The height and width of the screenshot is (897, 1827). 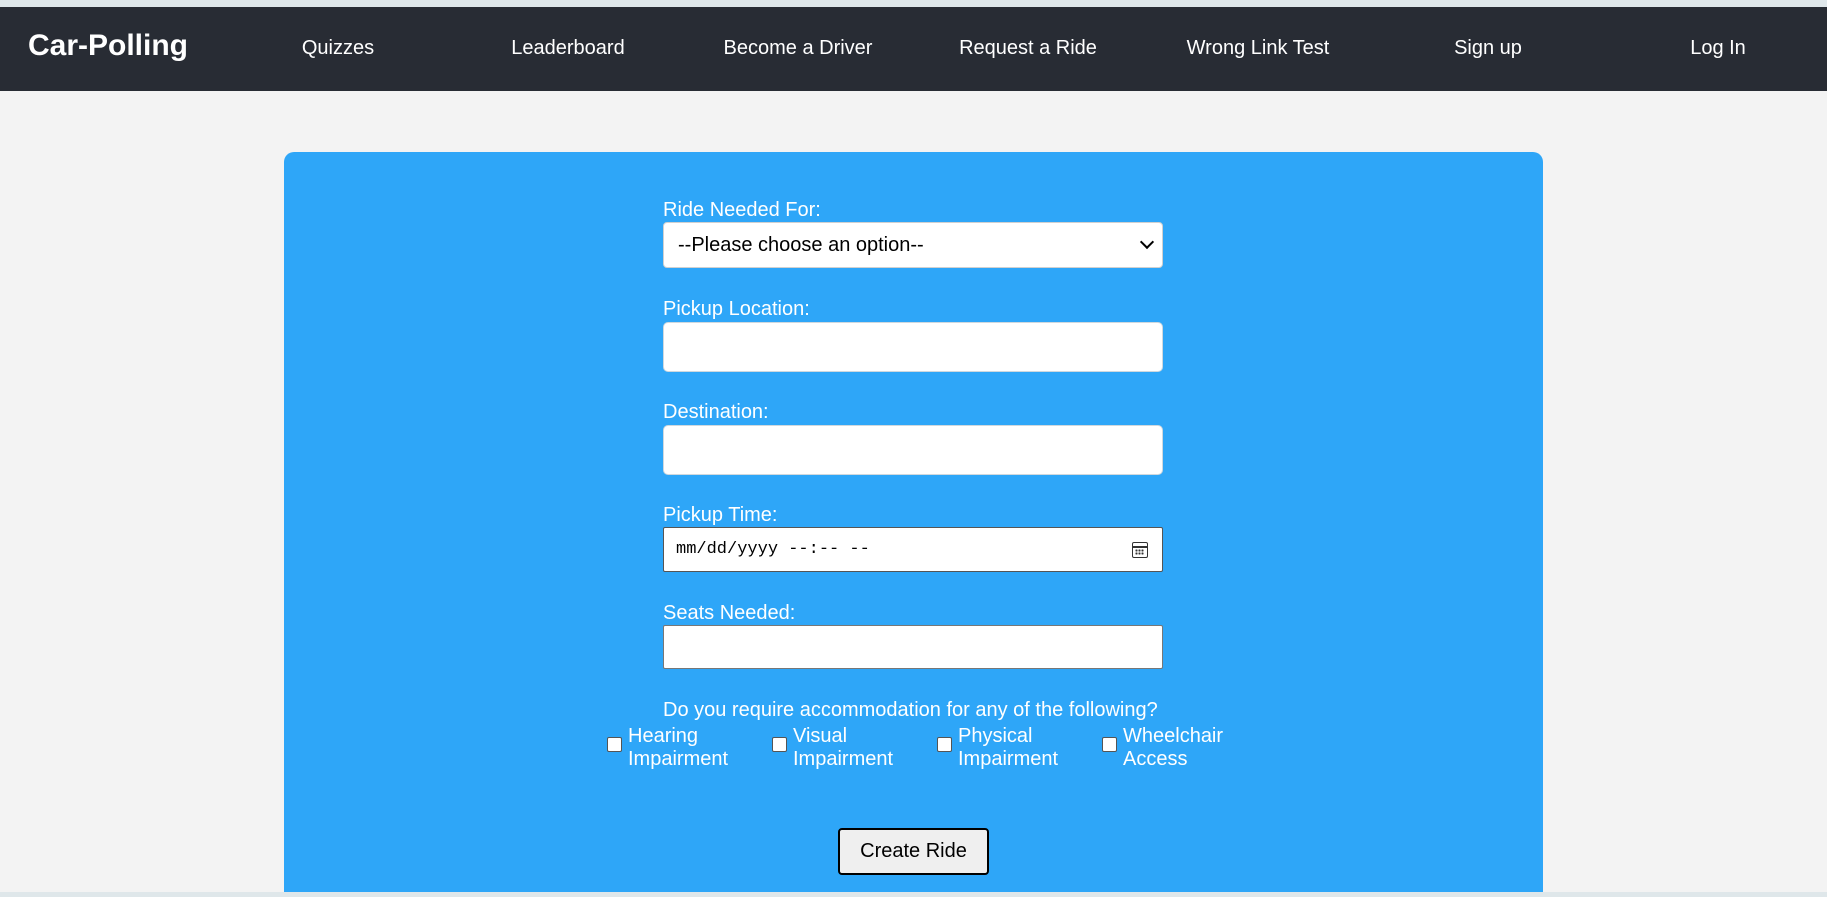 What do you see at coordinates (913, 347) in the screenshot?
I see `pickup-location-input` at bounding box center [913, 347].